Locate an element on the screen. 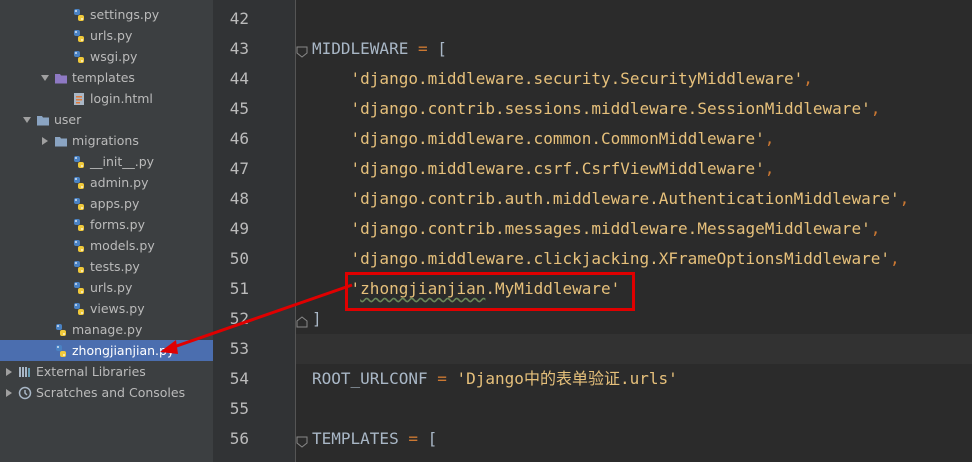  tree-item-label: migrations is located at coordinates (105, 140).